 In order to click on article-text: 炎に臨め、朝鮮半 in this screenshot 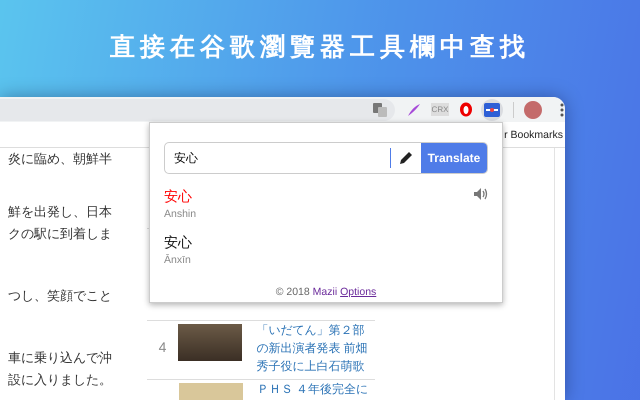, I will do `click(59, 159)`.